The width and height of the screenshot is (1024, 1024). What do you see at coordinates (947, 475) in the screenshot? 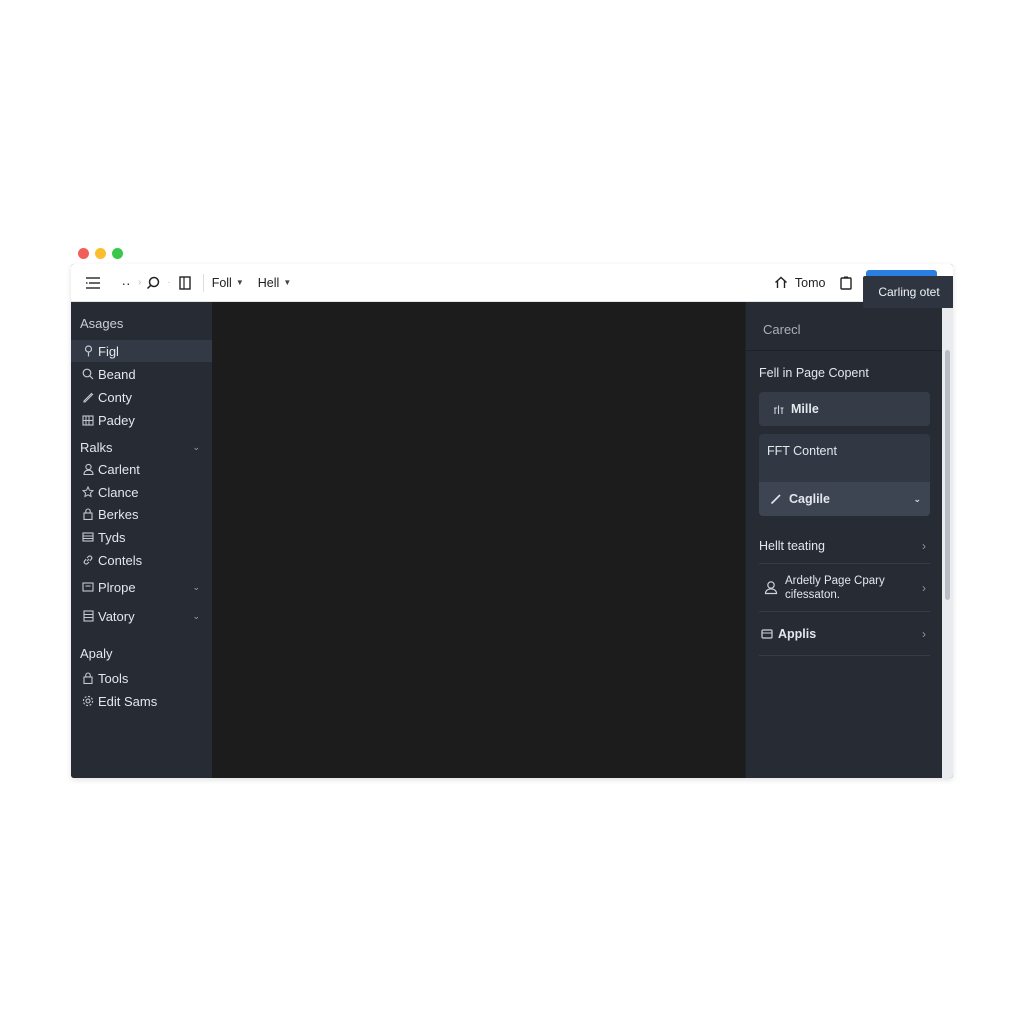
I see `scrollbar-thumb` at bounding box center [947, 475].